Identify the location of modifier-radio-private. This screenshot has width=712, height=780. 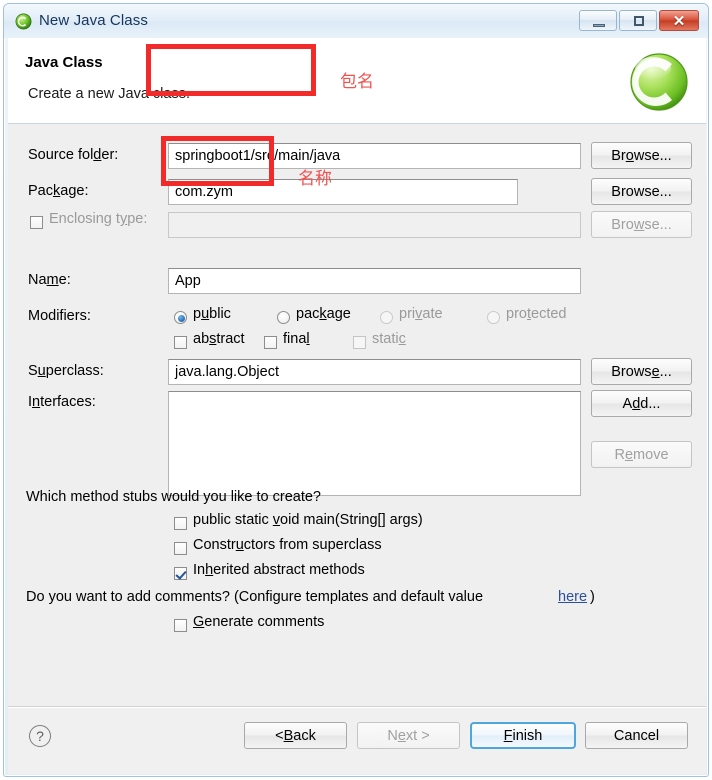
(386, 317).